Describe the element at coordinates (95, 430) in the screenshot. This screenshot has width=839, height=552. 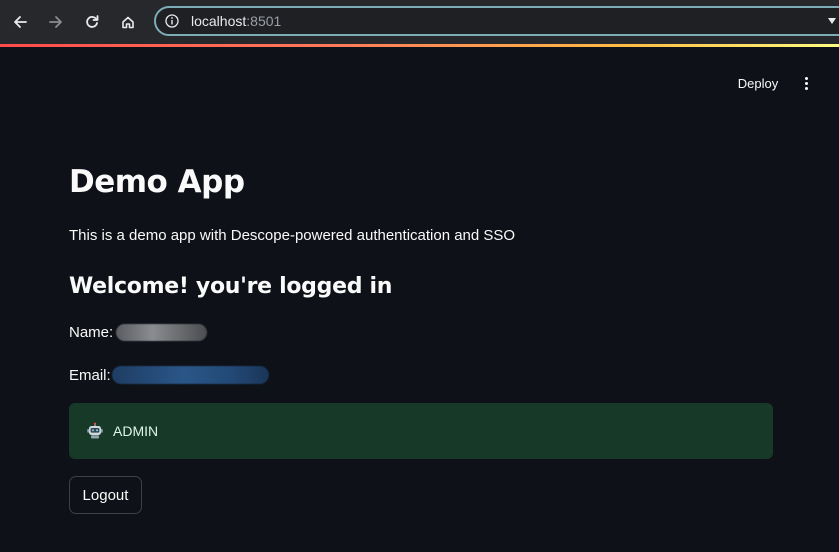
I see `robot-icon` at that location.